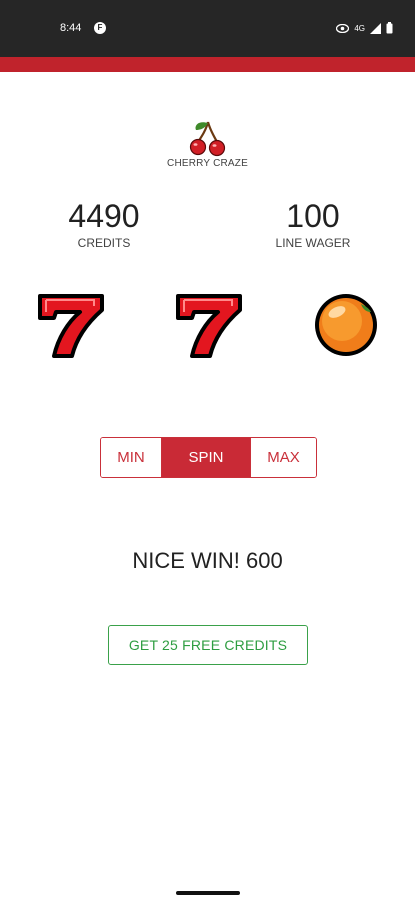 This screenshot has width=415, height=900. I want to click on free-credits-button: GET 25 FREE CREDITS, so click(208, 645).